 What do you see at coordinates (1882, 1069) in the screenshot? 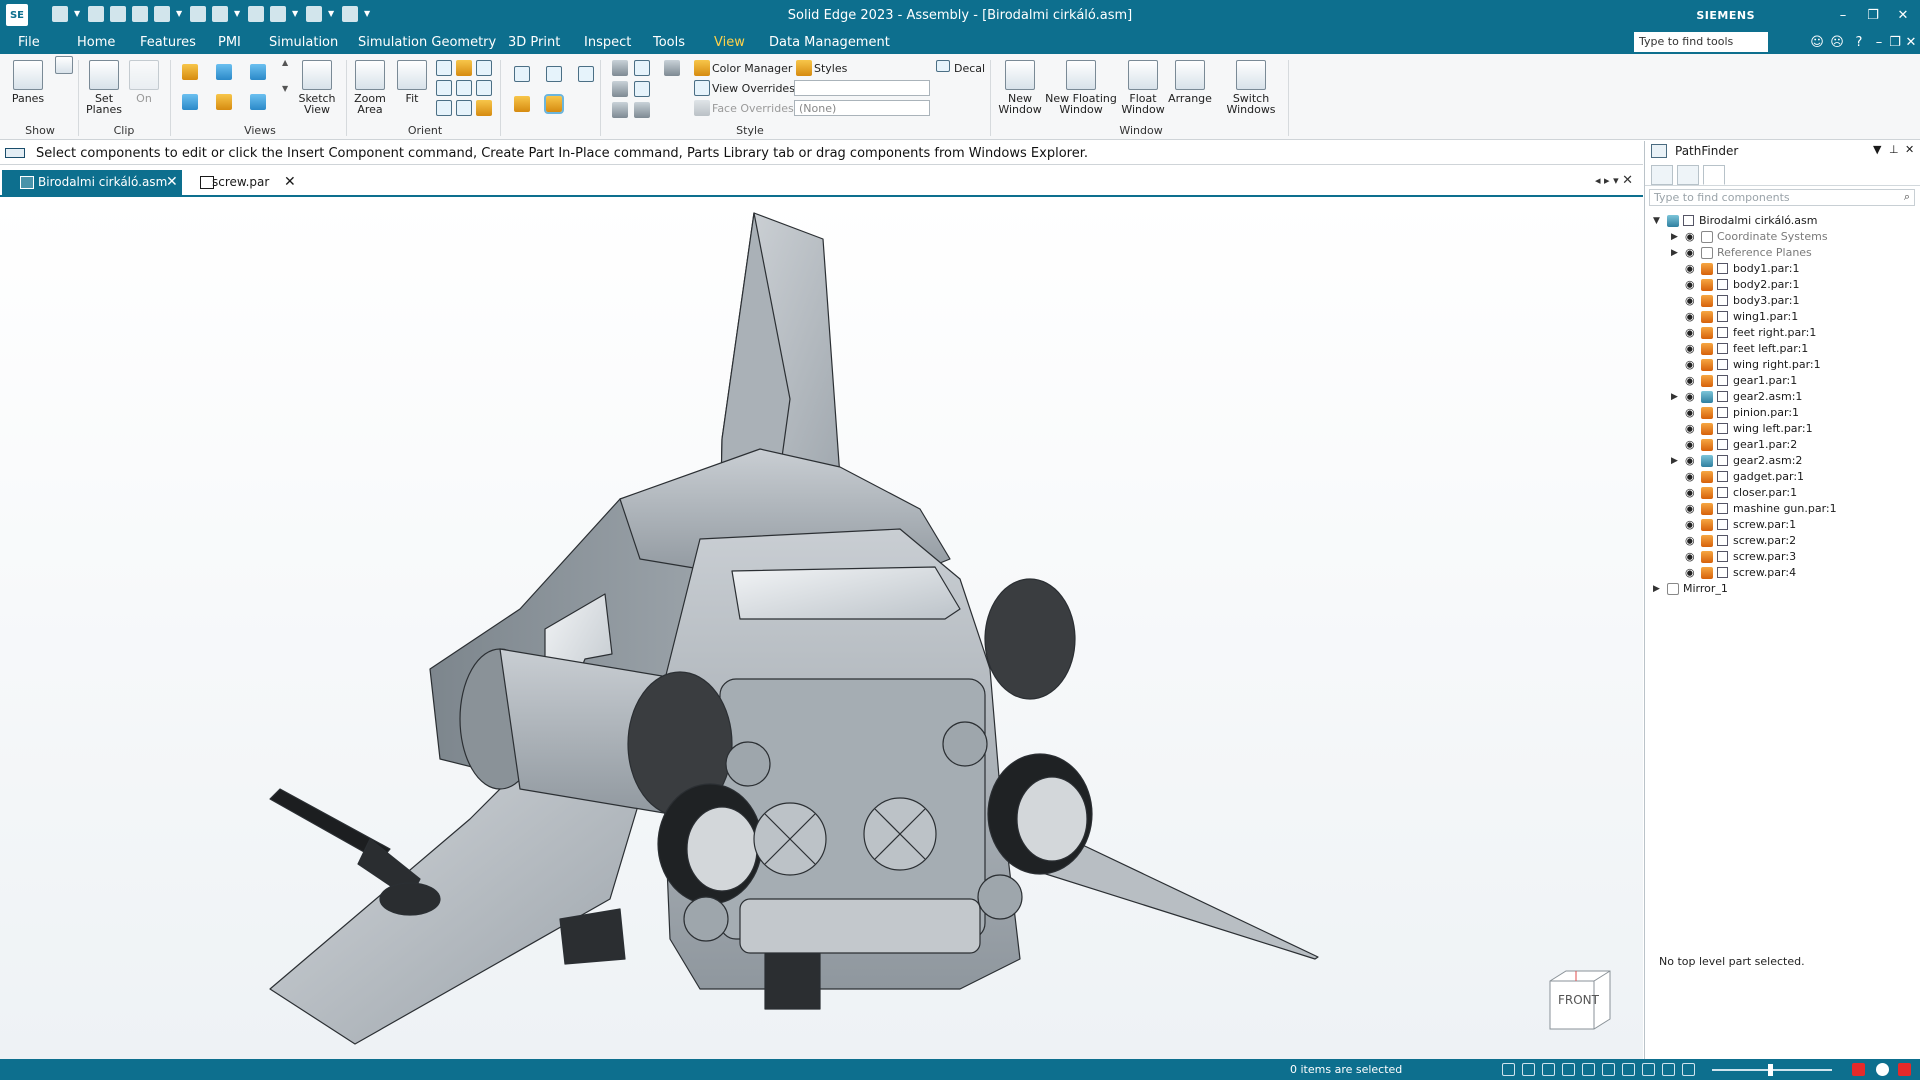
I see `record-icon` at bounding box center [1882, 1069].